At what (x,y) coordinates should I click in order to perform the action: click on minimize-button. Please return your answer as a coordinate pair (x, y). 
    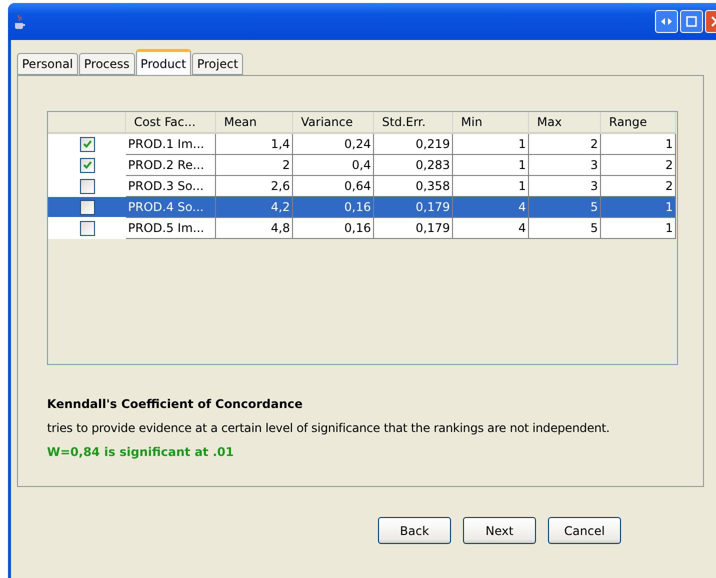
    Looking at the image, I should click on (691, 21).